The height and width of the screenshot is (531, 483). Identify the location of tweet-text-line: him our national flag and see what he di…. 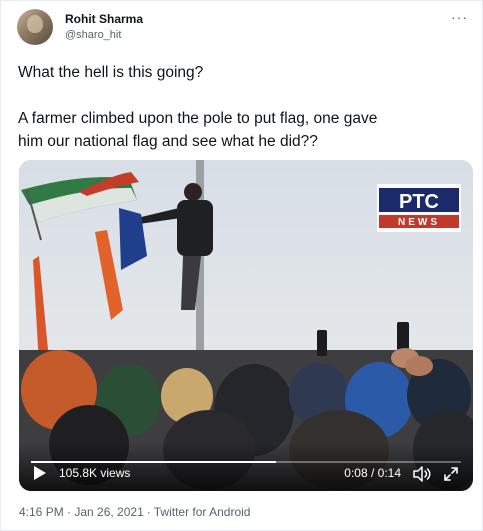
(168, 141).